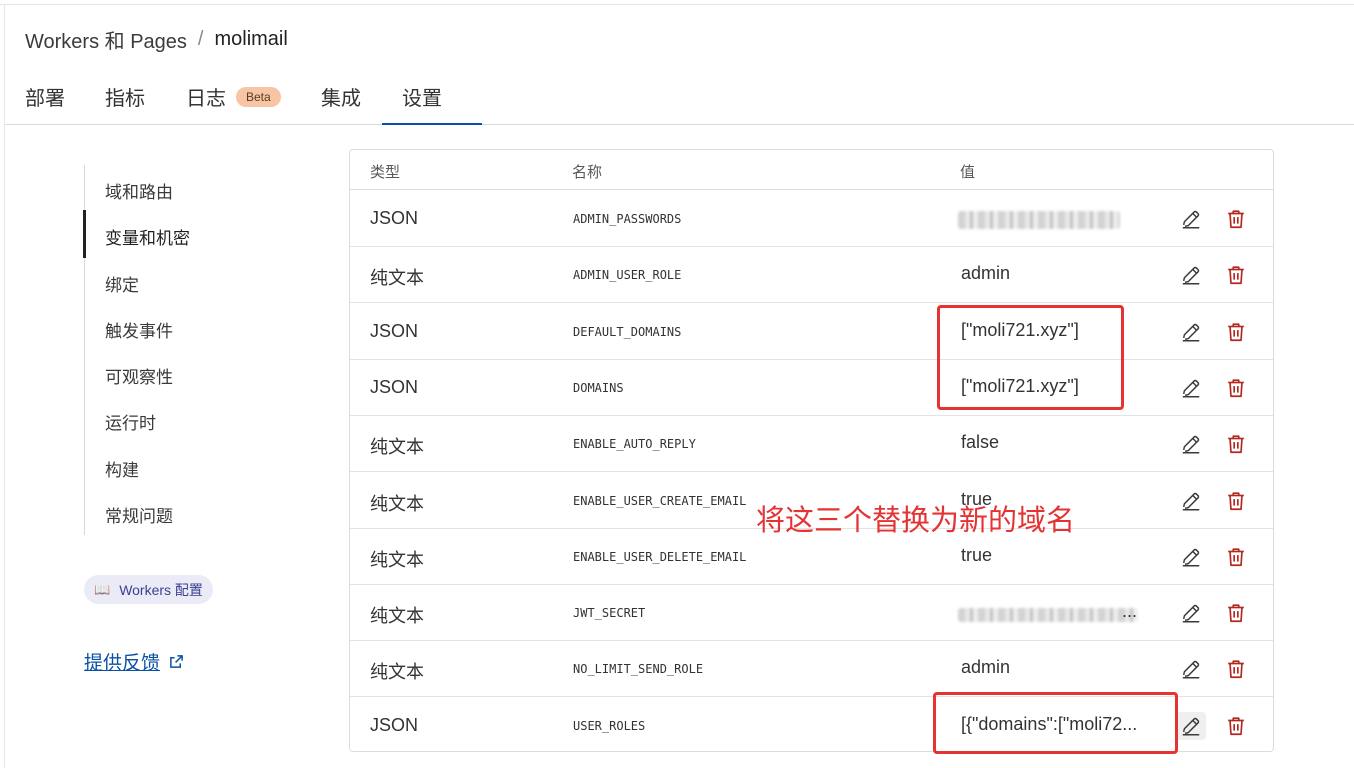 The height and width of the screenshot is (768, 1354). I want to click on tab-label: 集成, so click(341, 99).